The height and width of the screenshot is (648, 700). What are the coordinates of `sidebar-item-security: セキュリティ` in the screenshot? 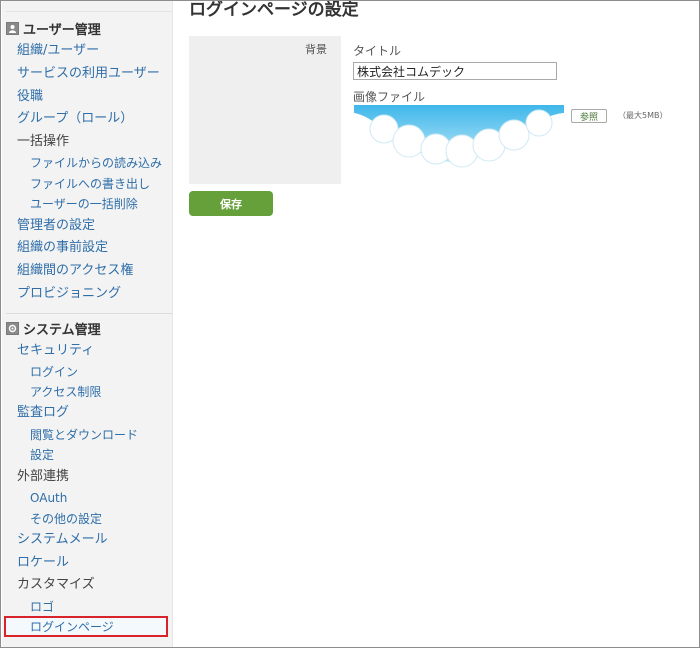 It's located at (55, 351).